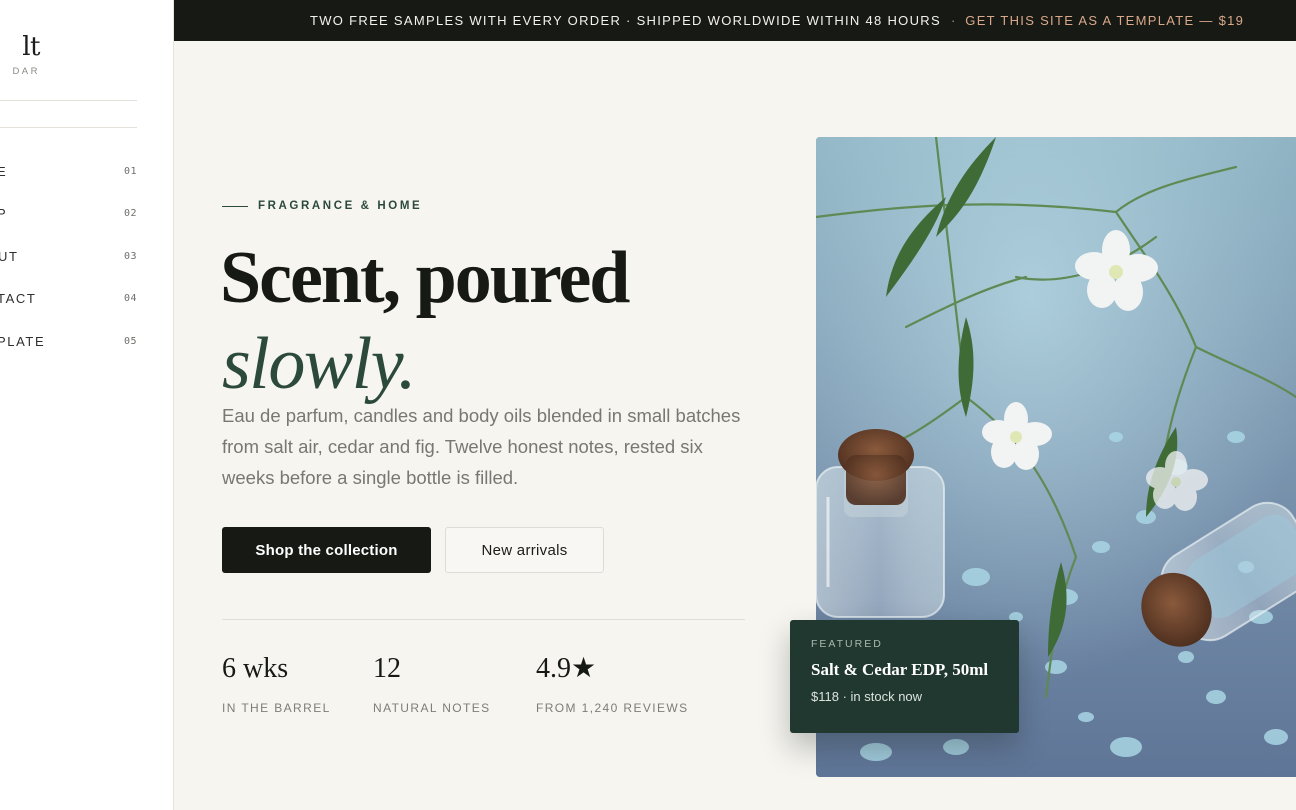 The height and width of the screenshot is (810, 1296). What do you see at coordinates (68, 299) in the screenshot?
I see `nav-item-contact: TACT 04` at bounding box center [68, 299].